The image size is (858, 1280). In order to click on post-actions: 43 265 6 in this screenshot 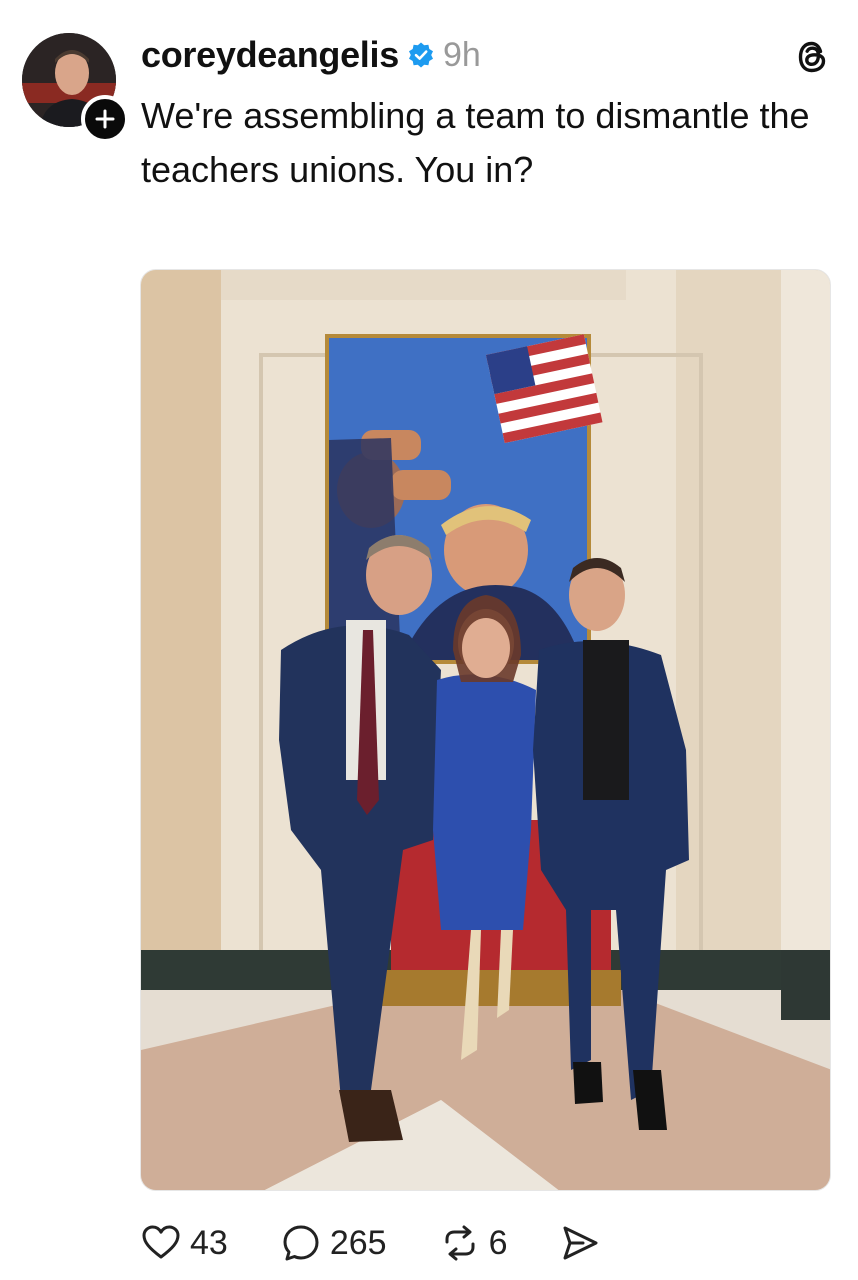, I will do `click(370, 1243)`.